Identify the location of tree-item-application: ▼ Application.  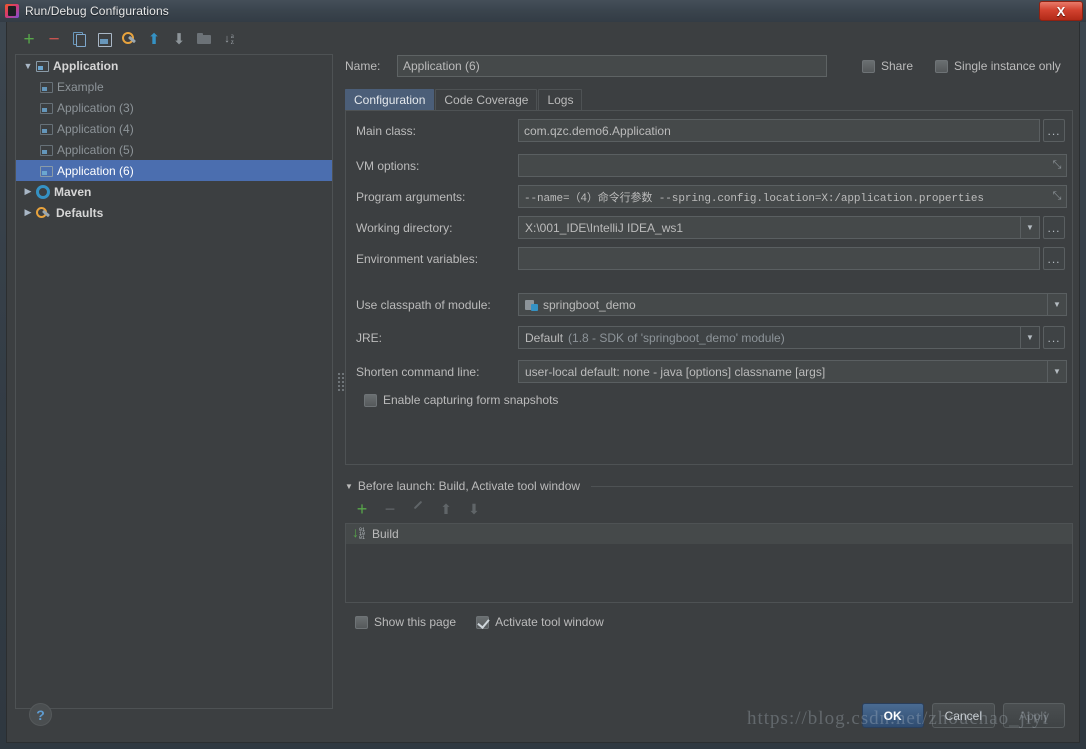
(174, 65).